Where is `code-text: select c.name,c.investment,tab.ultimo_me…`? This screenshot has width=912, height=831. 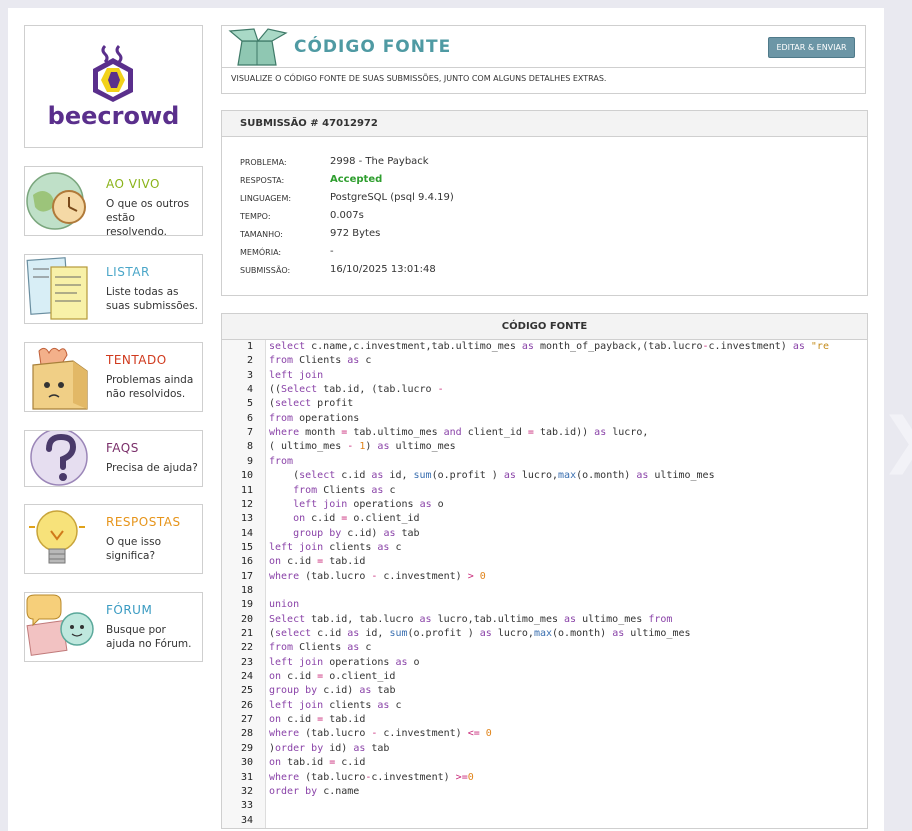
code-text: select c.name,c.investment,tab.ultimo_me… is located at coordinates (549, 346).